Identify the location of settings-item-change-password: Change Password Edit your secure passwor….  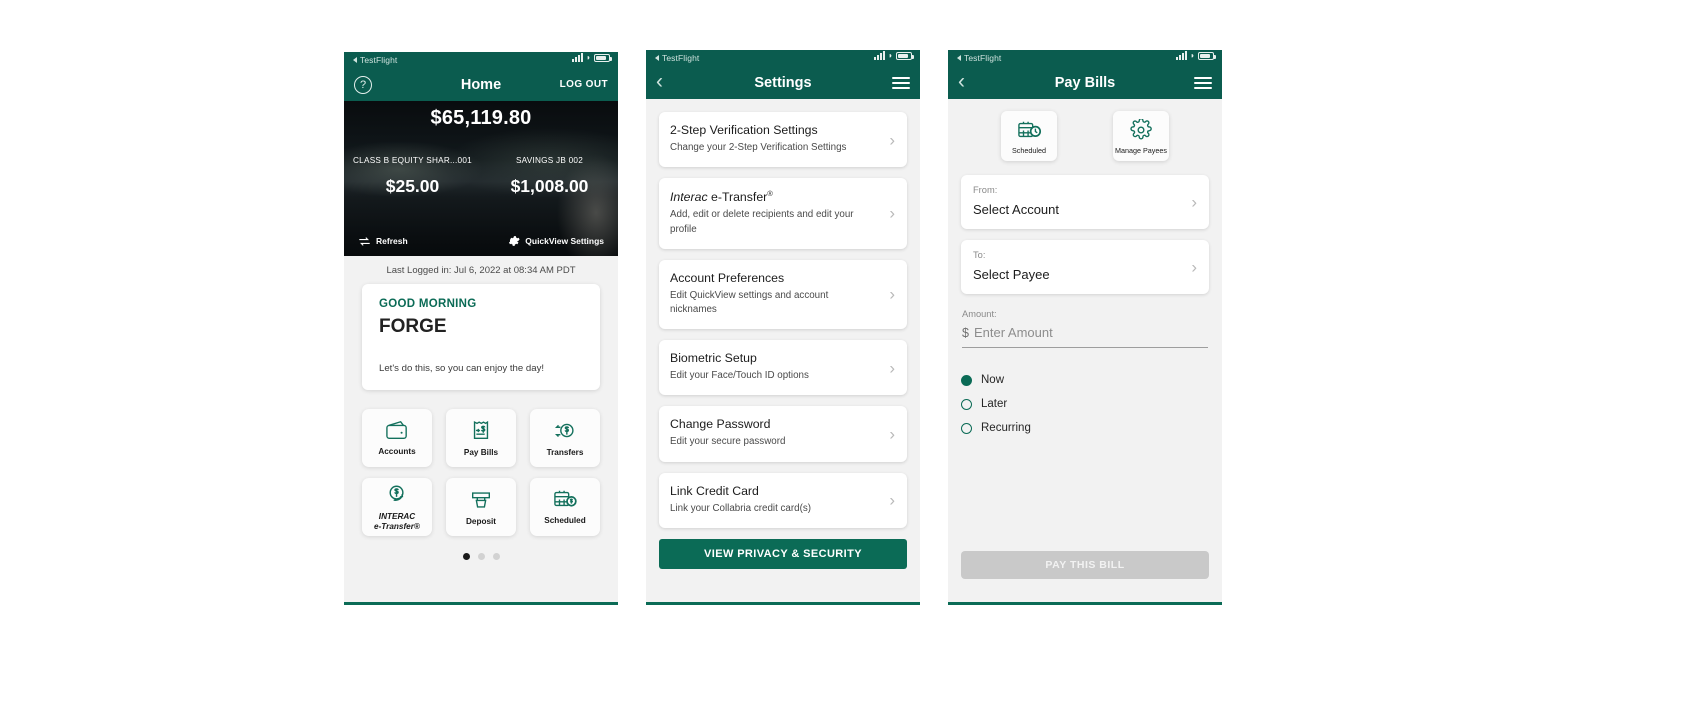
(783, 434).